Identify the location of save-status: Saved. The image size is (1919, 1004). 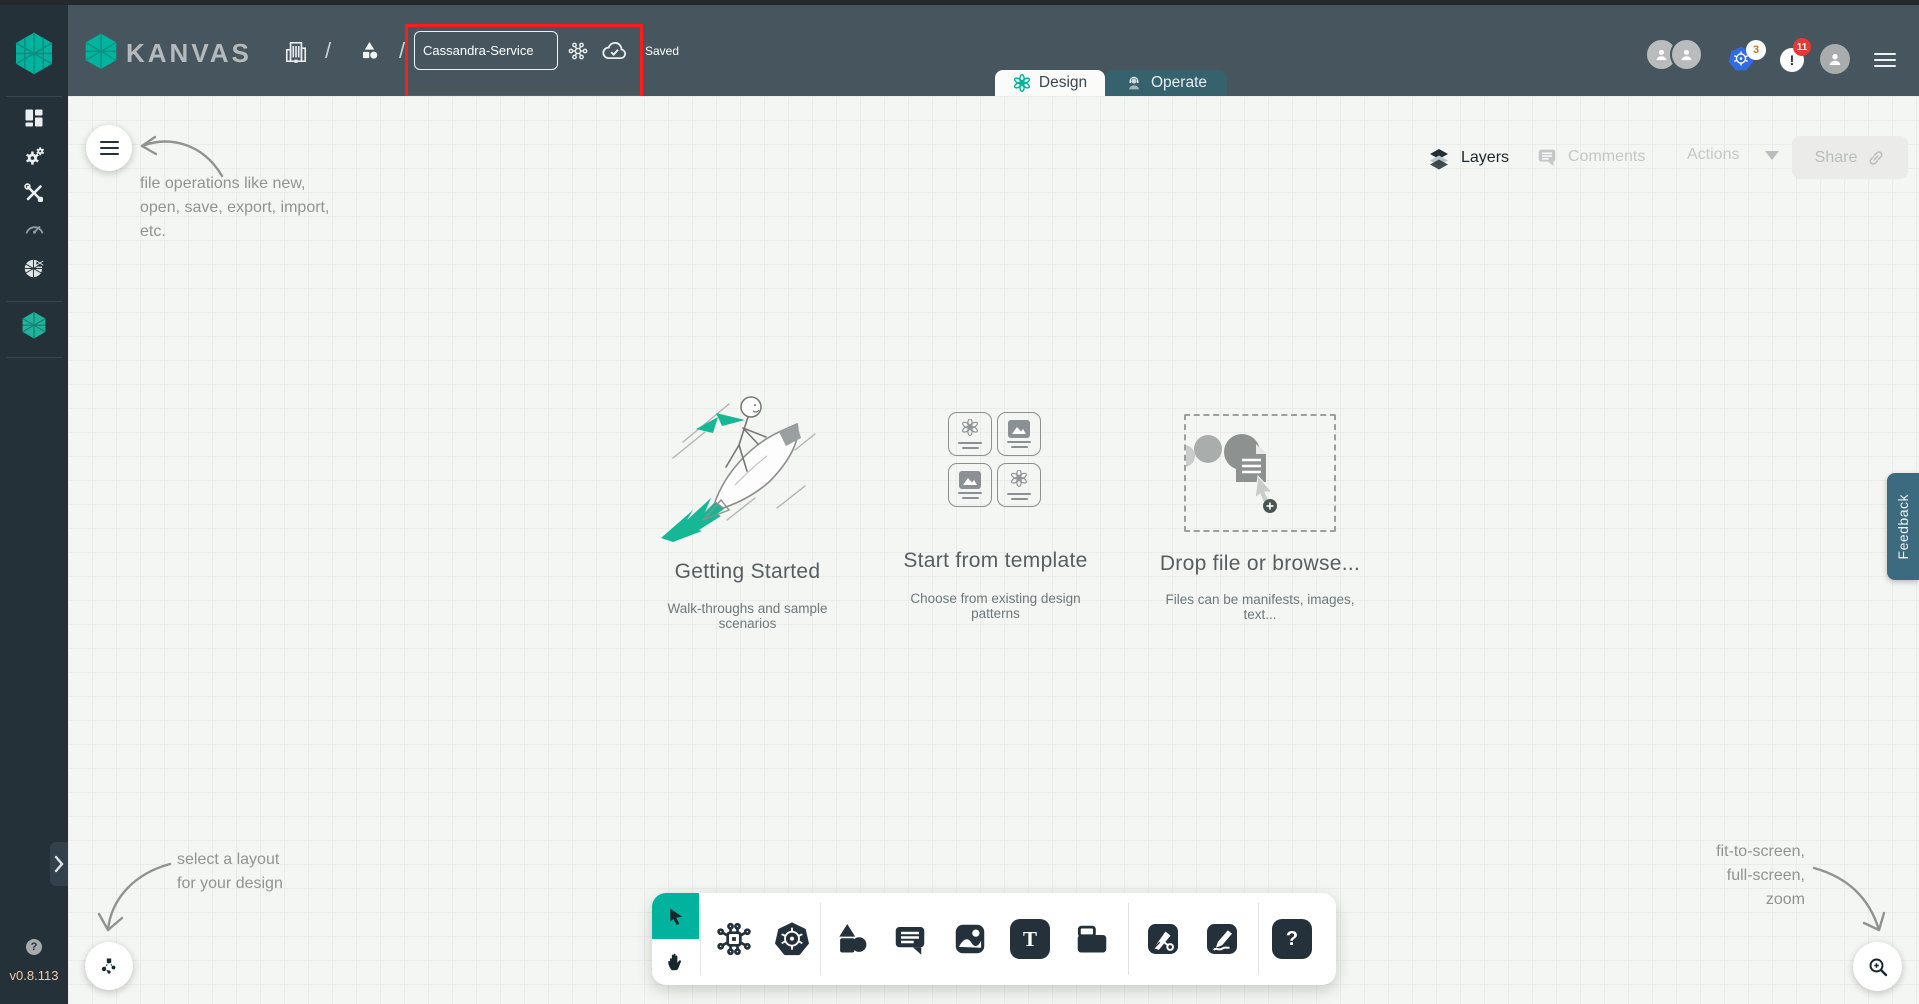
(662, 51).